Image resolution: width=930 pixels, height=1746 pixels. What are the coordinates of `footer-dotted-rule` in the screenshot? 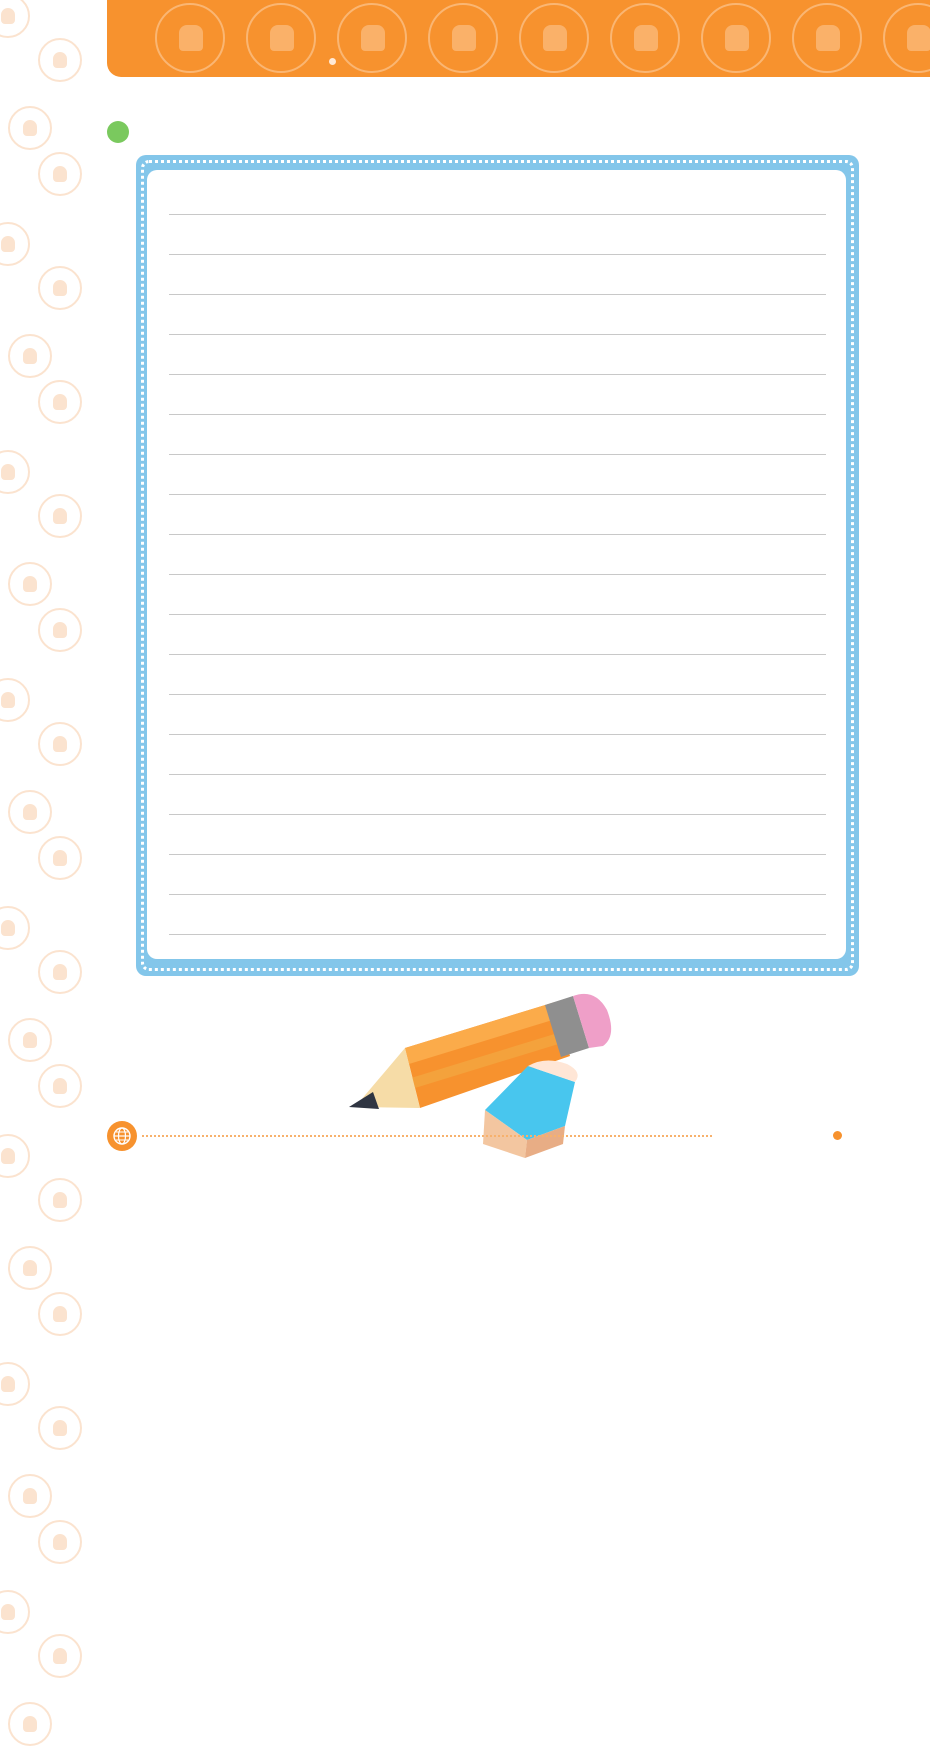 It's located at (427, 1136).